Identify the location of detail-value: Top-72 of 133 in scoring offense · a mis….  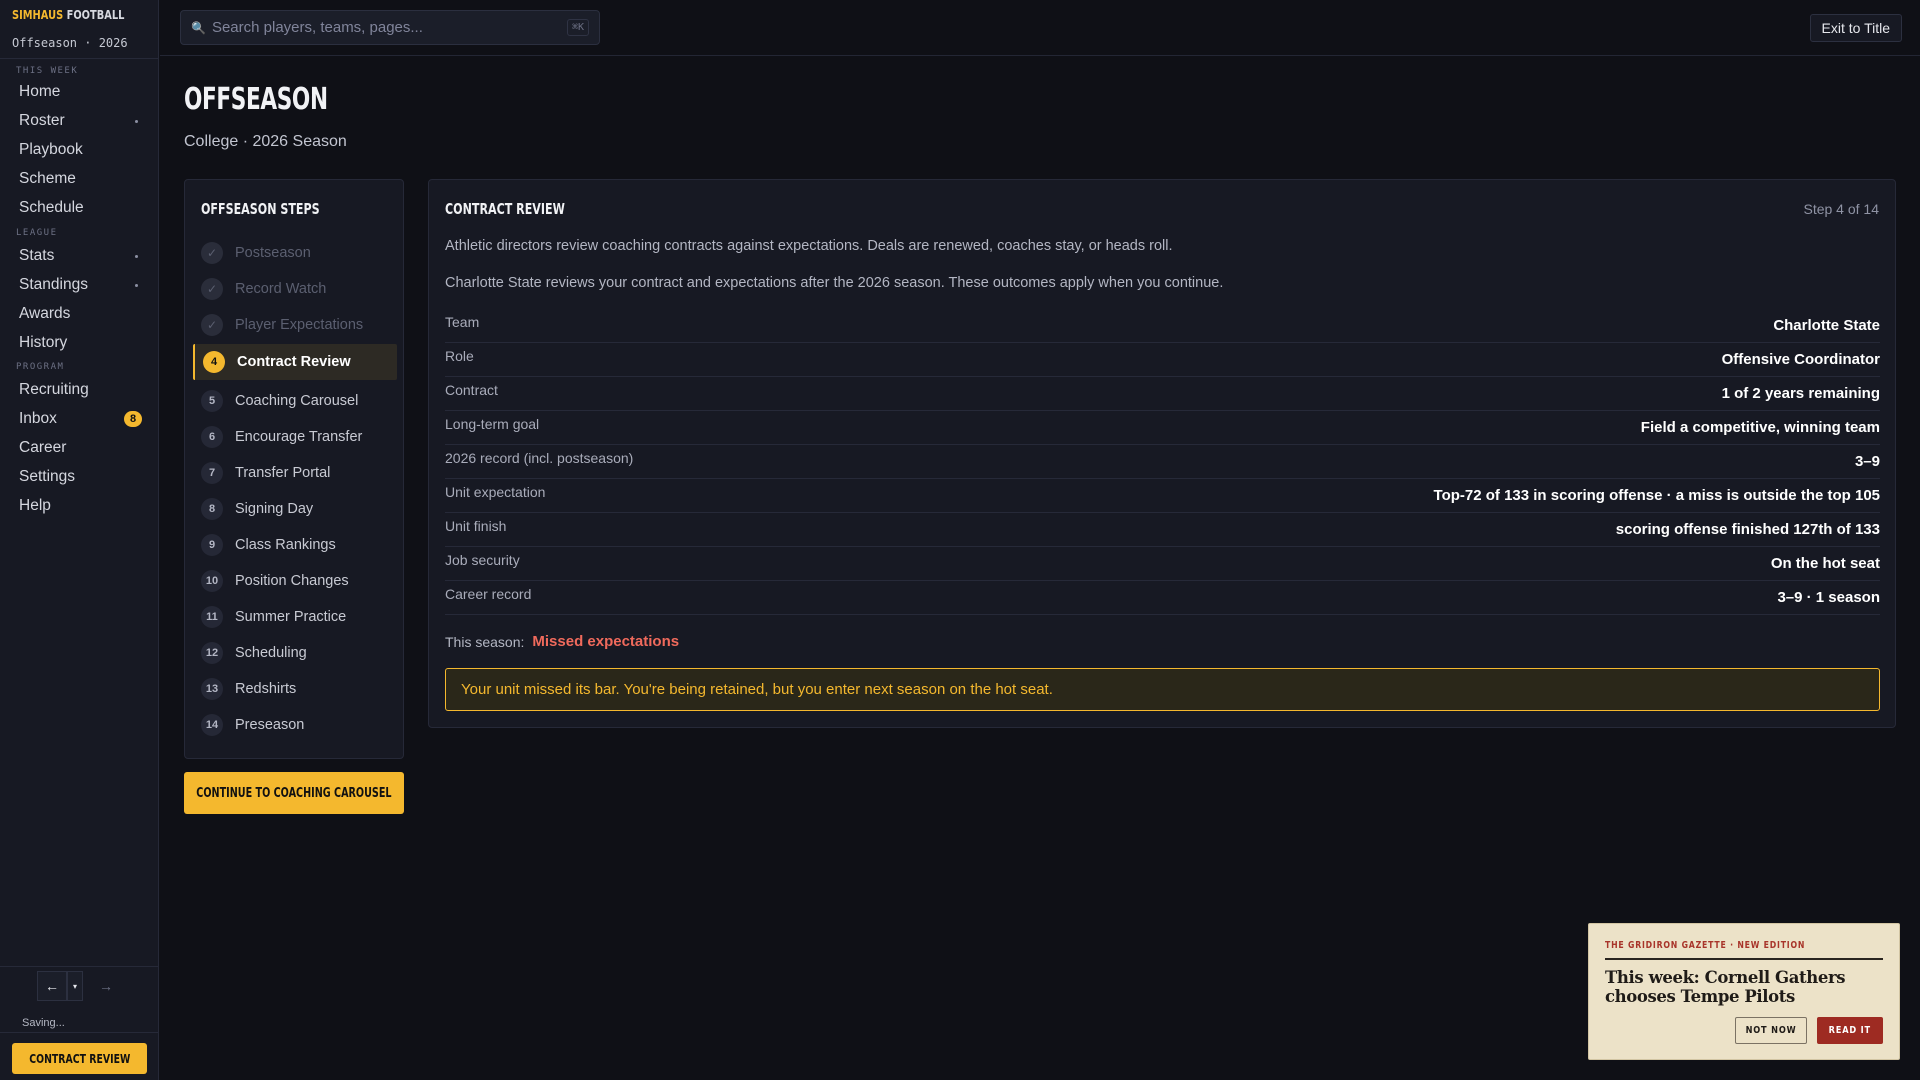
(1656, 495).